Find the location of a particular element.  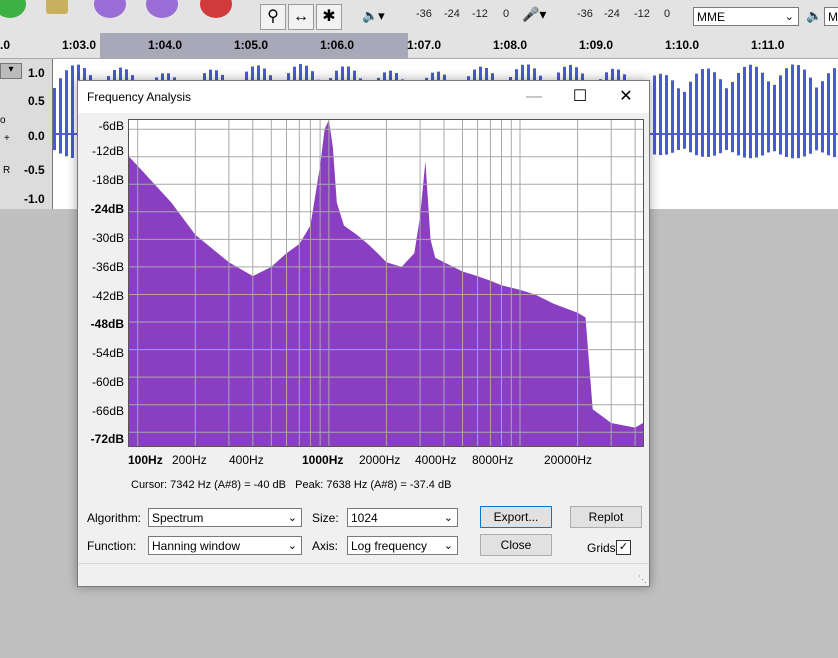

ruler-label: .0 is located at coordinates (5, 45).